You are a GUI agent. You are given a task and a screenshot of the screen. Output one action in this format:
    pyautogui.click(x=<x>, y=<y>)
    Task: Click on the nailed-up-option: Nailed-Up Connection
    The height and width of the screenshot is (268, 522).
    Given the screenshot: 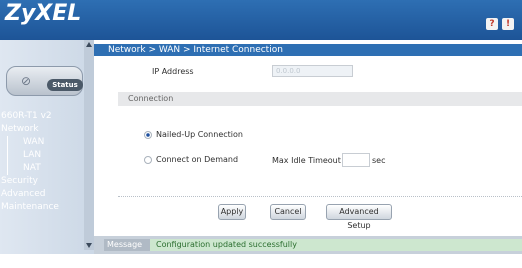 What is the action you would take?
    pyautogui.click(x=193, y=134)
    